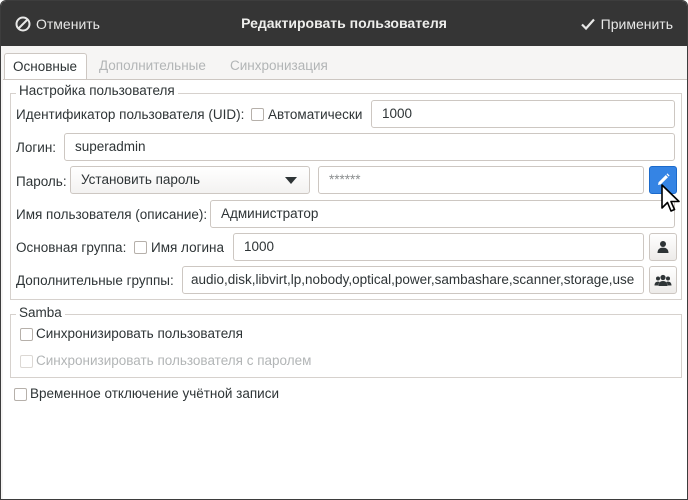 The image size is (688, 500). Describe the element at coordinates (140, 247) in the screenshot. I see `primary-group-same-login-checkbox` at that location.